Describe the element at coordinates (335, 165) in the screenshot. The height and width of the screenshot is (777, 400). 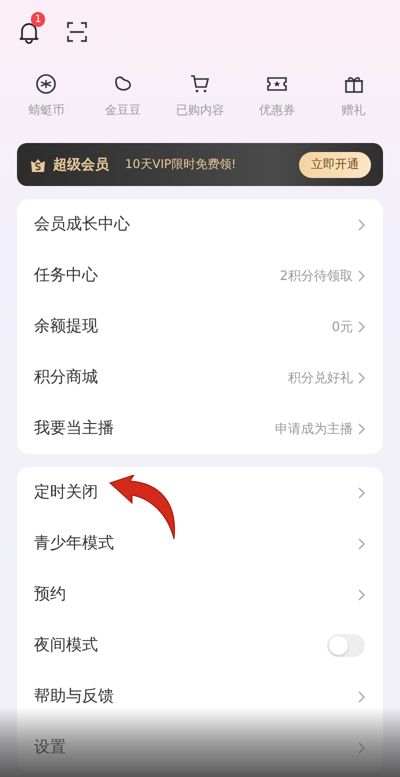
I see `open-vip-button: 立即开通` at that location.